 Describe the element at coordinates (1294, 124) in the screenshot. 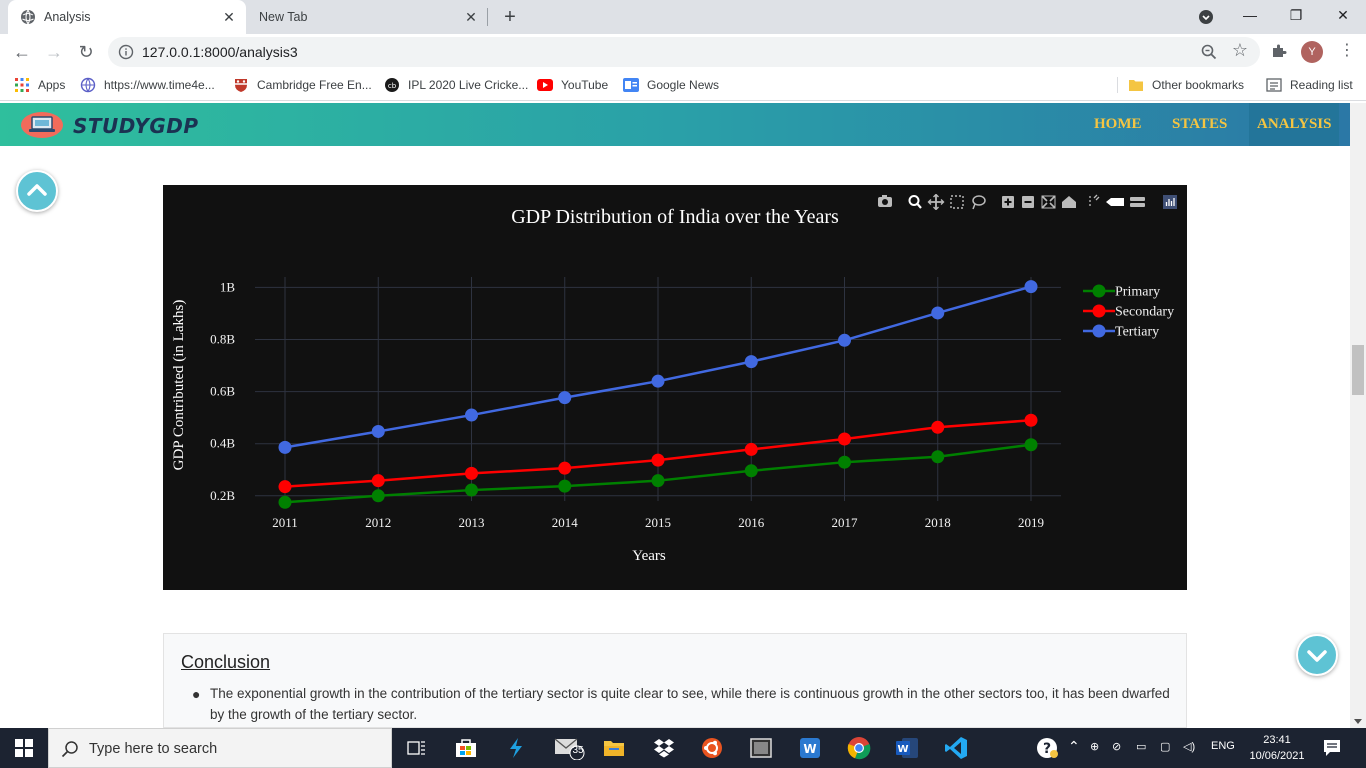

I see `nav-analysis: ANALYSIS` at that location.